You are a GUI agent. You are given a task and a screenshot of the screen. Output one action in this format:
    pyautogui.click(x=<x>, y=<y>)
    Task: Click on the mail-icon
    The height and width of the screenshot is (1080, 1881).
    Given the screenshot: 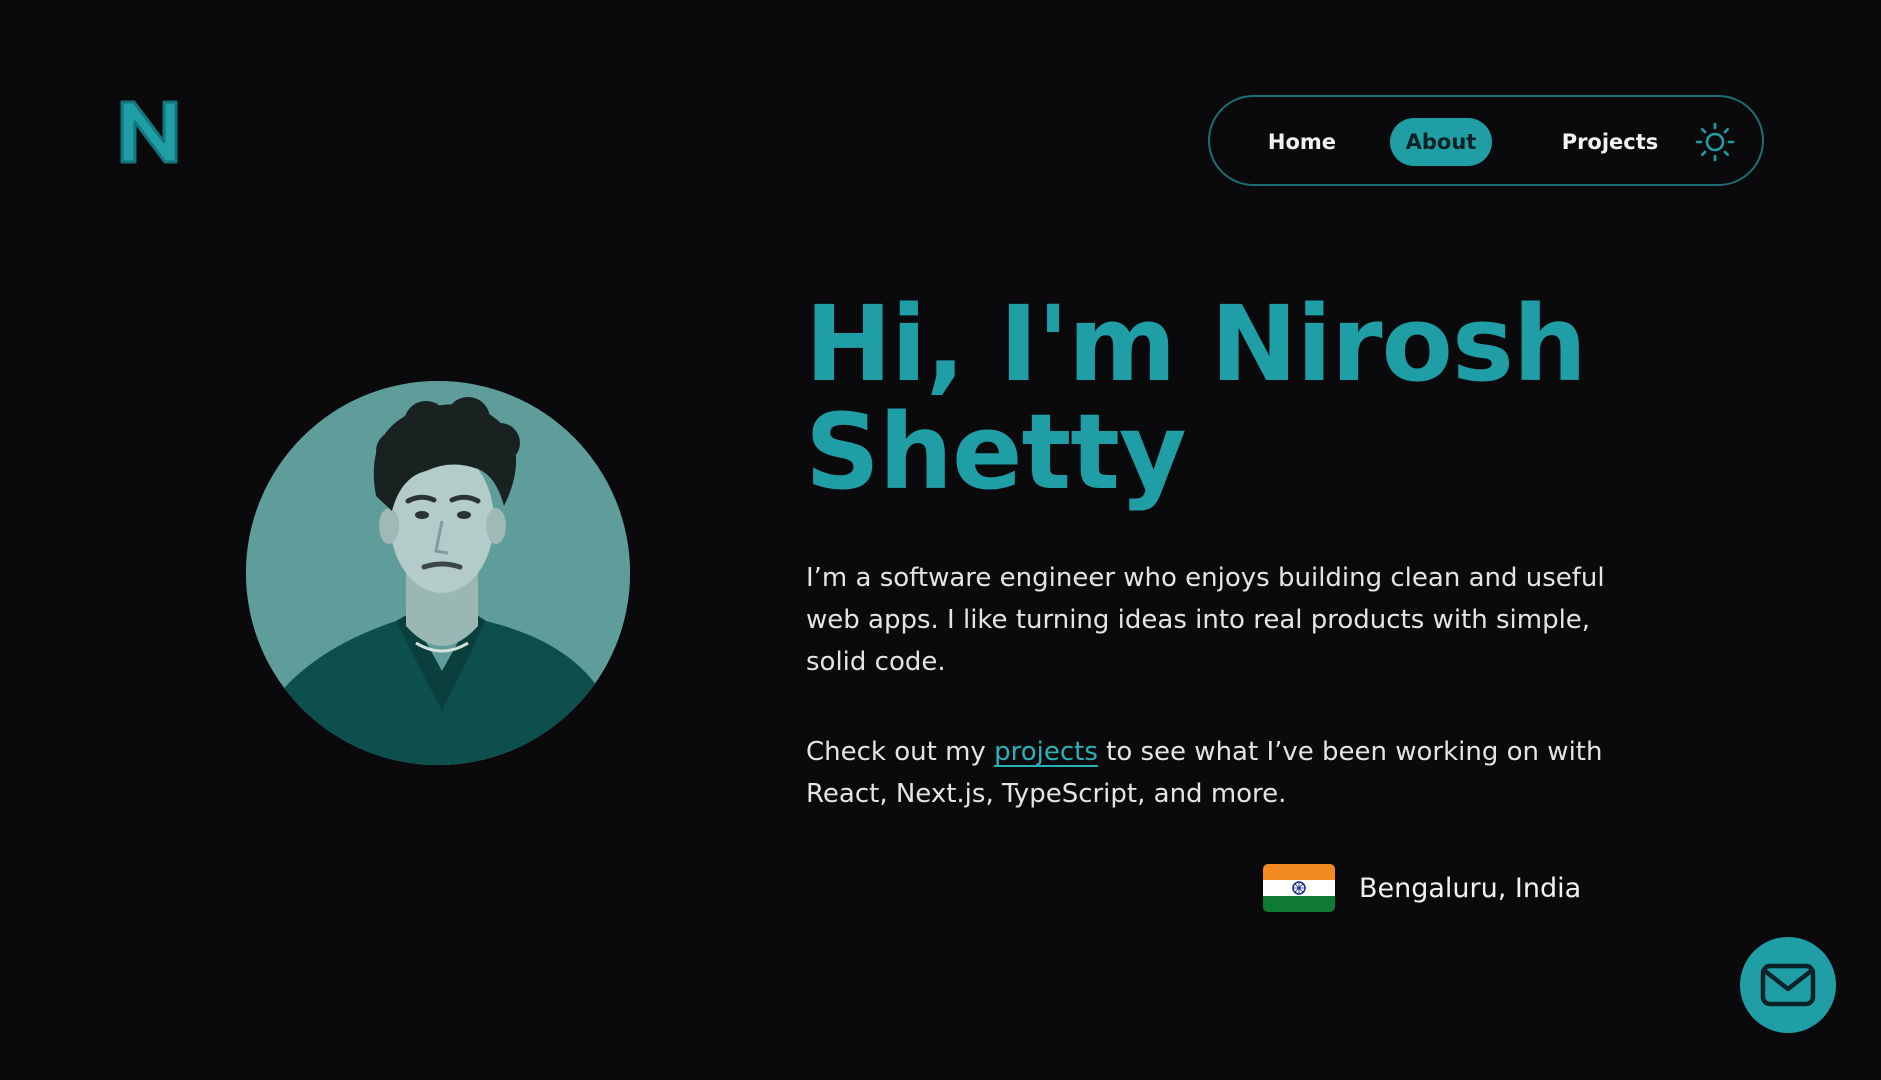 What is the action you would take?
    pyautogui.click(x=1788, y=985)
    